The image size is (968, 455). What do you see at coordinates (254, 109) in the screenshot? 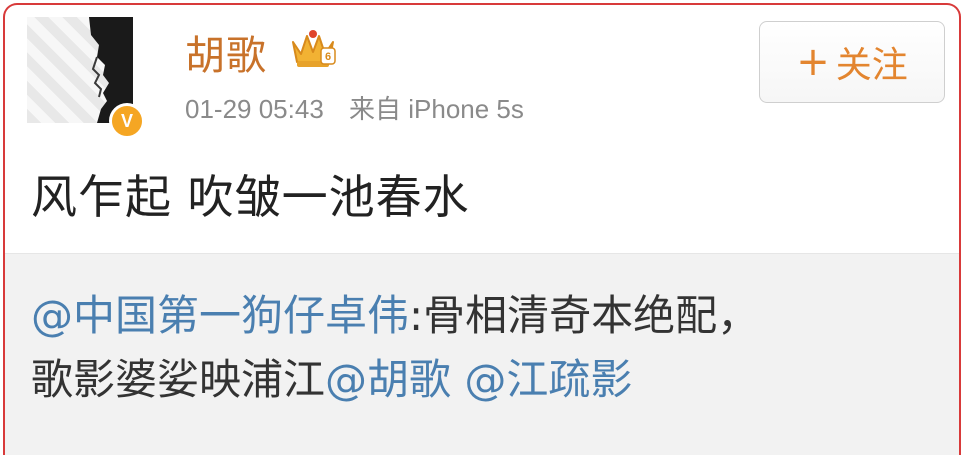
I see `post-timestamp: 01-29 05:43` at bounding box center [254, 109].